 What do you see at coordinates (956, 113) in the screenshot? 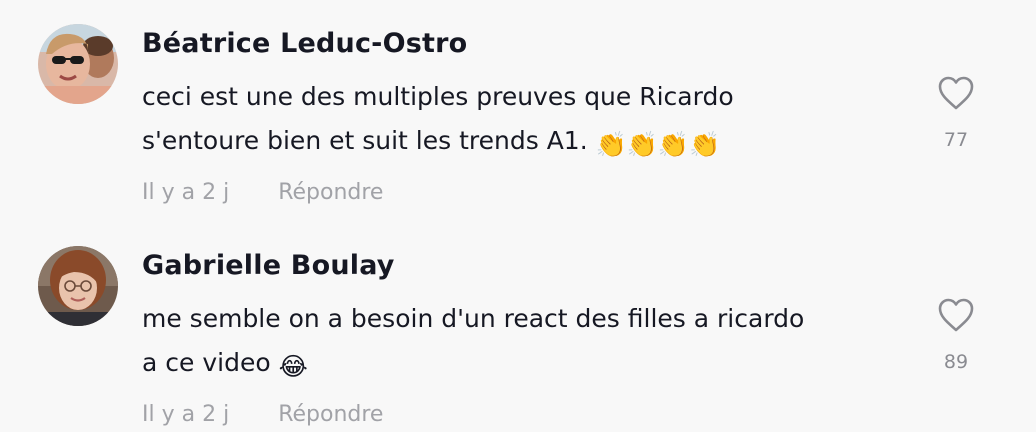
I see `like-button: 77` at bounding box center [956, 113].